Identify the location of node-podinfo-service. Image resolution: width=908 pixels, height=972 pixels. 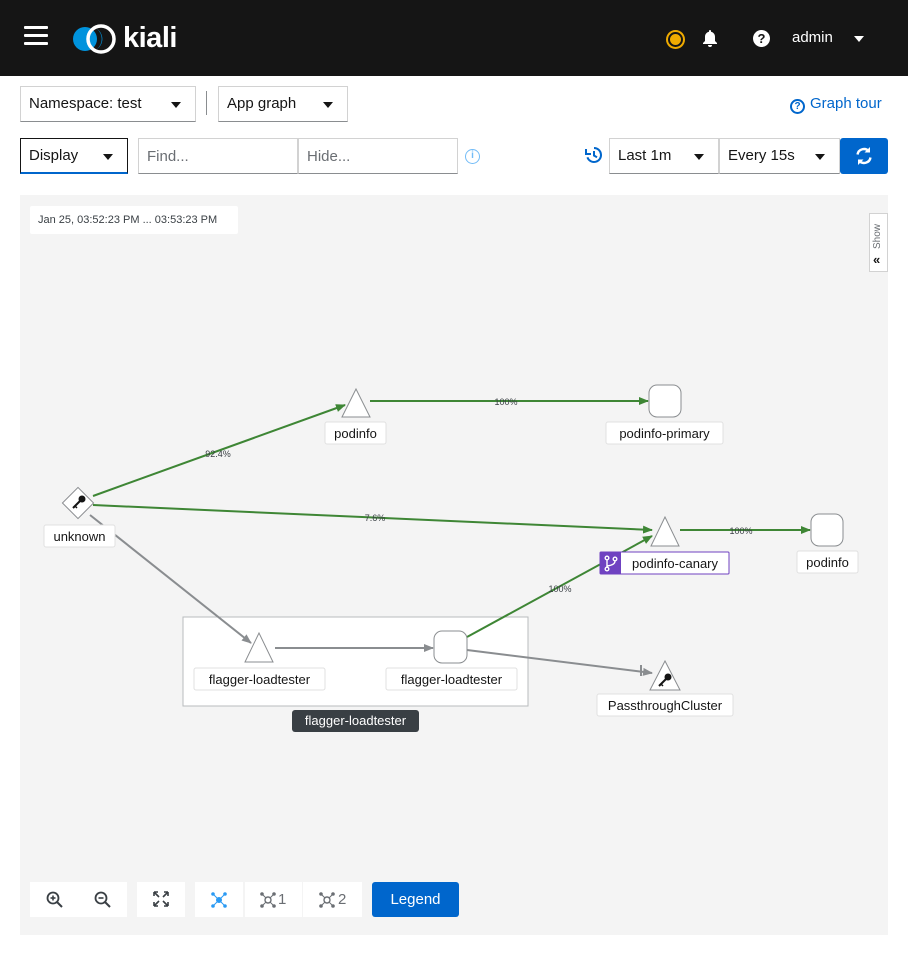
(827, 530).